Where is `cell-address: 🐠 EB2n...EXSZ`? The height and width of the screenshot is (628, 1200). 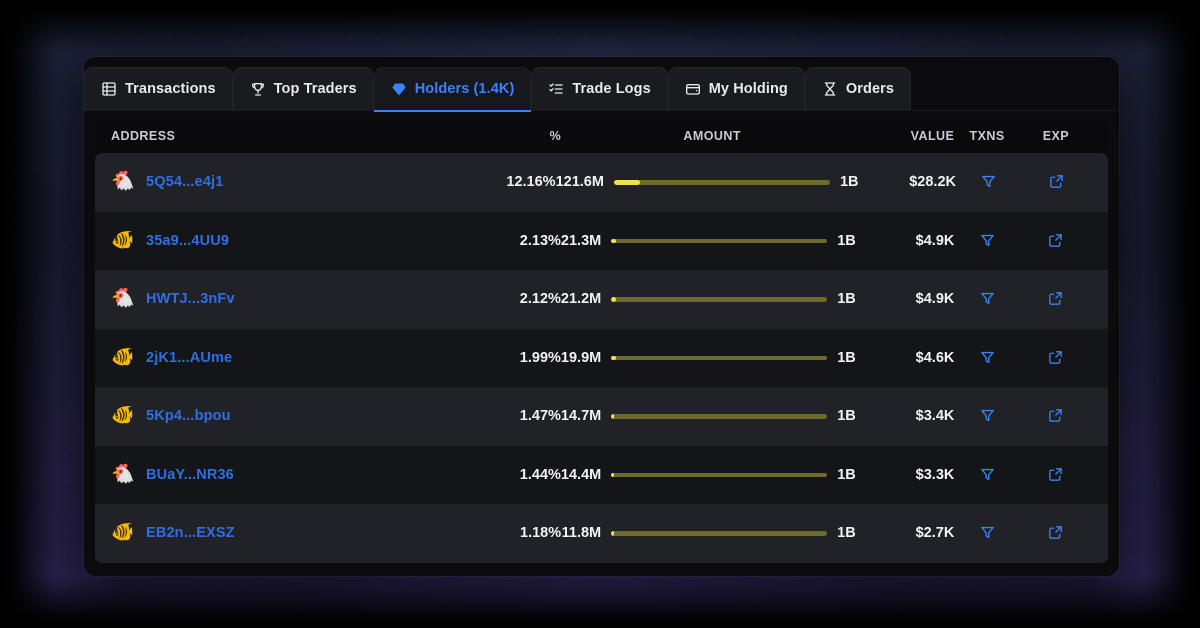
cell-address: 🐠 EB2n...EXSZ is located at coordinates (285, 533).